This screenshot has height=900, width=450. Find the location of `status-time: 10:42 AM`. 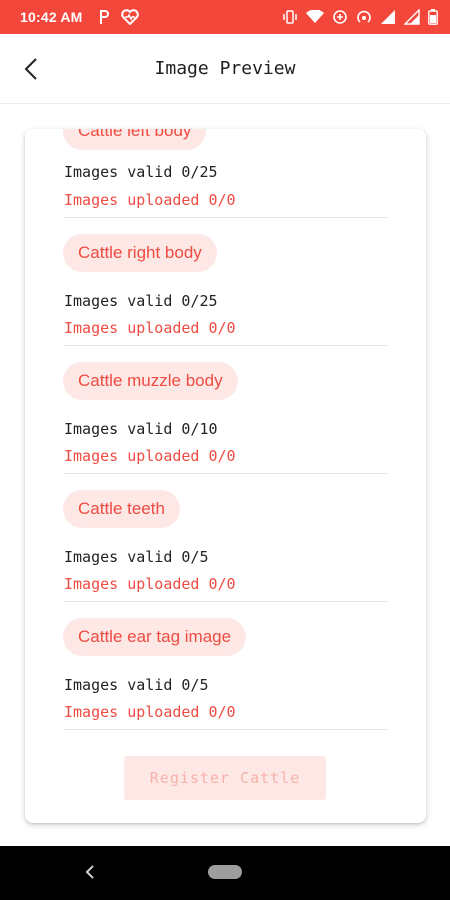

status-time: 10:42 AM is located at coordinates (51, 17).